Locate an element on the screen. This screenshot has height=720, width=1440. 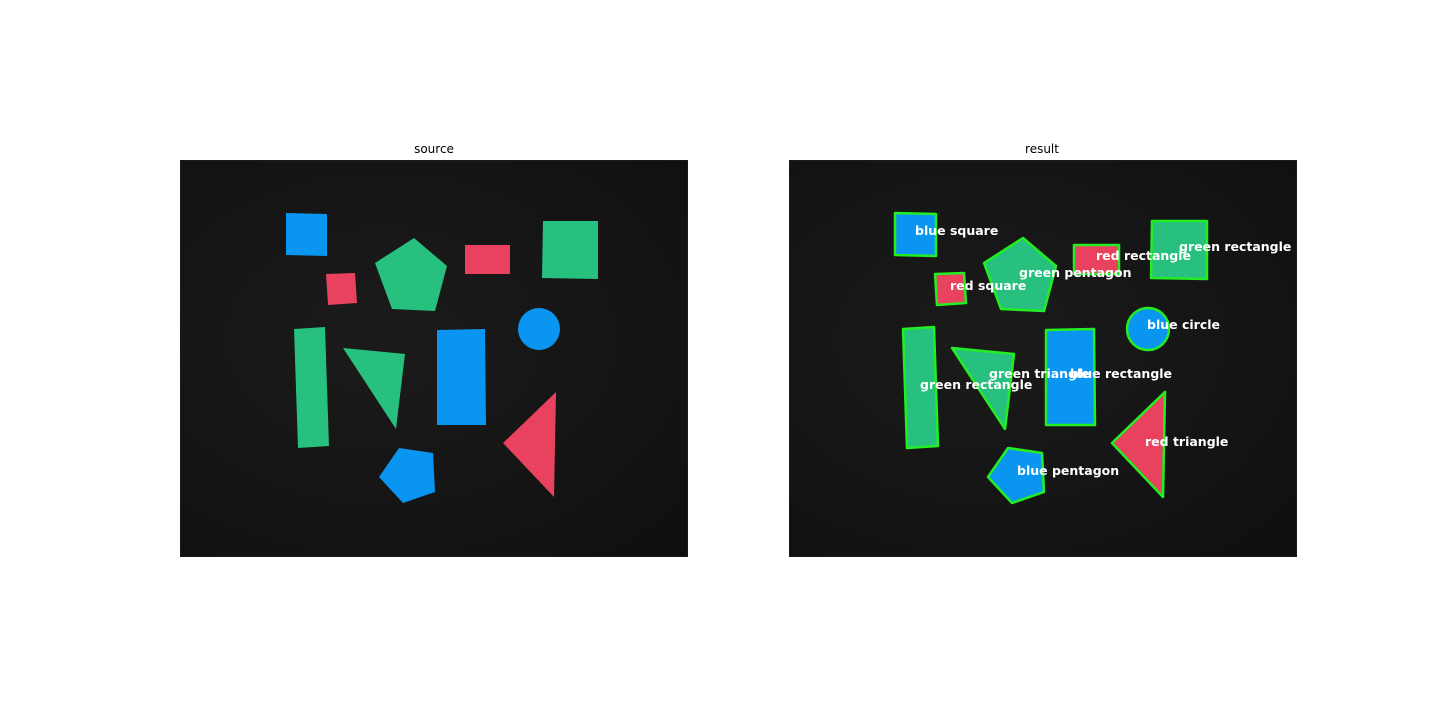
label-blue-rectangle: blue rectangle is located at coordinates (1121, 373).